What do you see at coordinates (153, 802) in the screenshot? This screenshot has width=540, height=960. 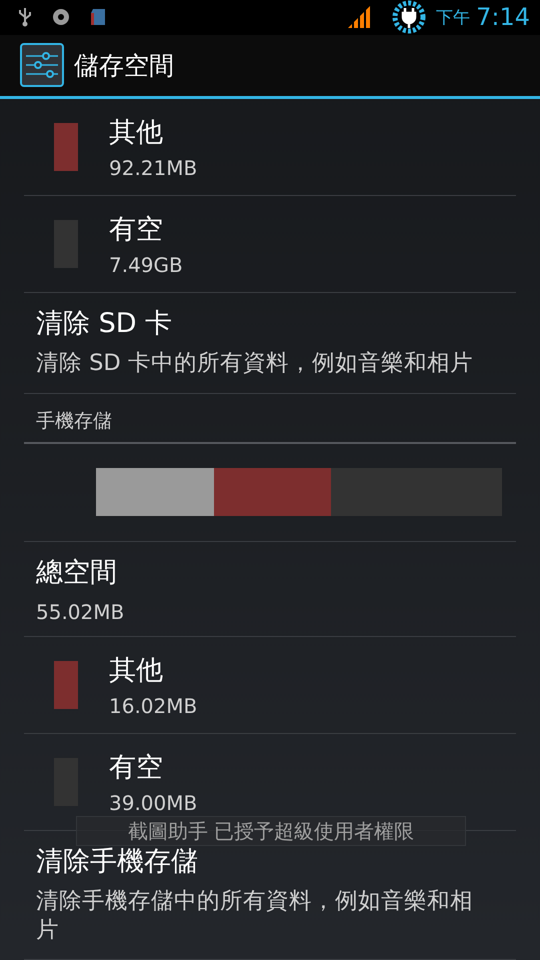 I see `legend-value: 39.00MB` at bounding box center [153, 802].